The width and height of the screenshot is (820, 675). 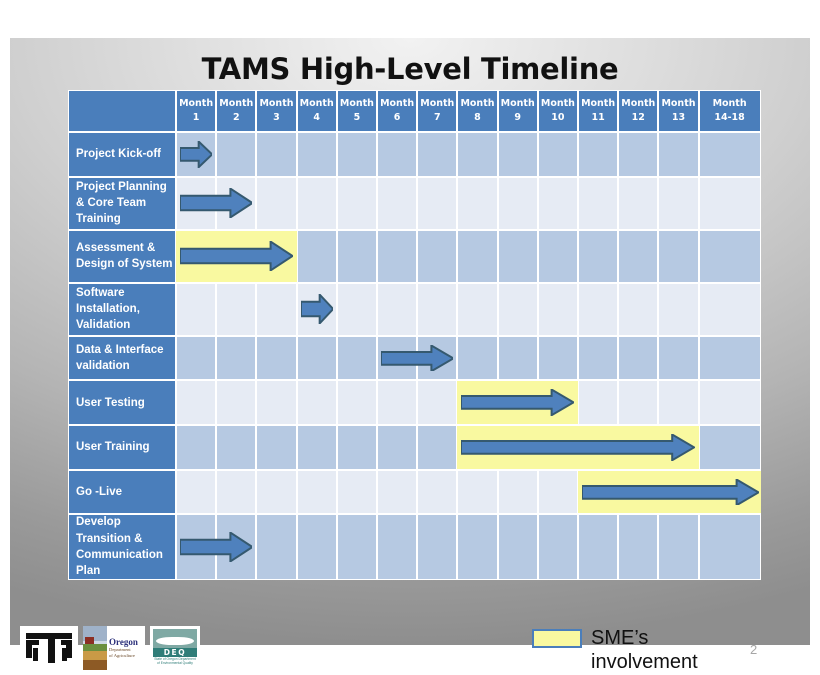 I want to click on column-header-line2: 6, so click(x=397, y=117).